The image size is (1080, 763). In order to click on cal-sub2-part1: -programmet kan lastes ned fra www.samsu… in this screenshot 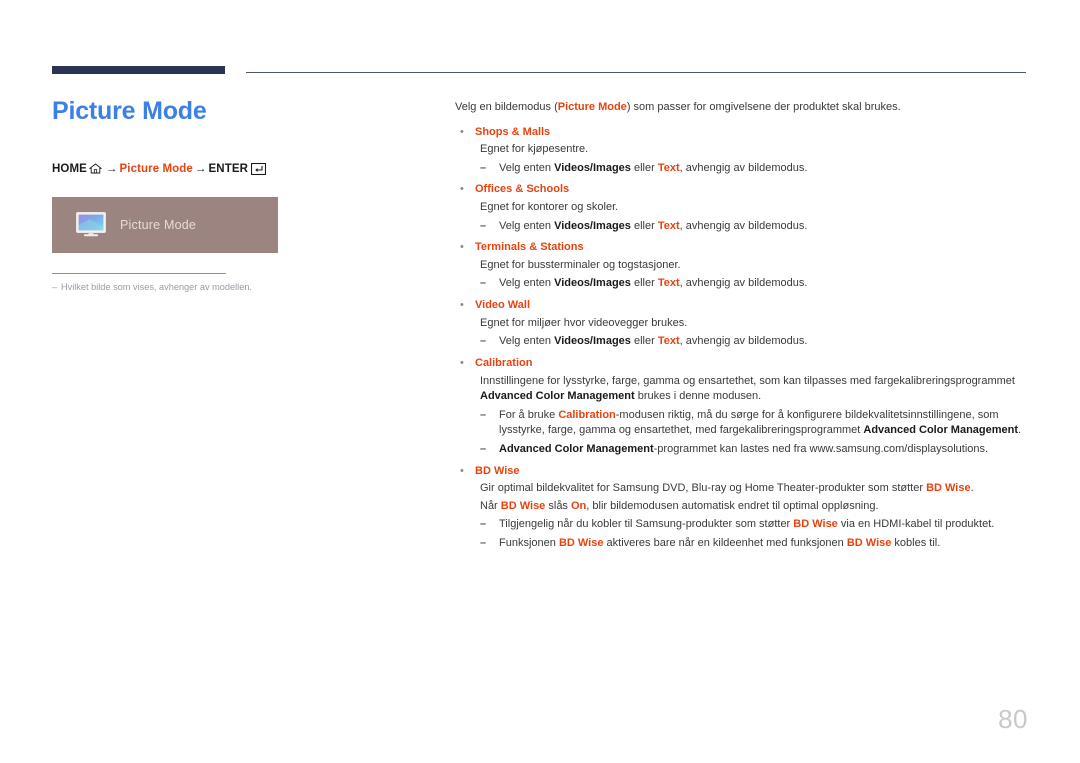, I will do `click(821, 448)`.